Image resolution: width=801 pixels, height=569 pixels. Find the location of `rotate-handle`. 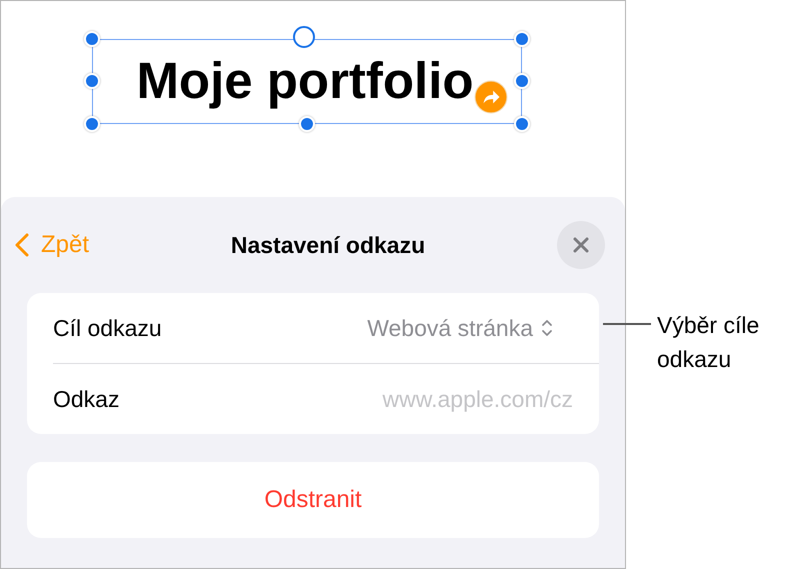

rotate-handle is located at coordinates (304, 37).